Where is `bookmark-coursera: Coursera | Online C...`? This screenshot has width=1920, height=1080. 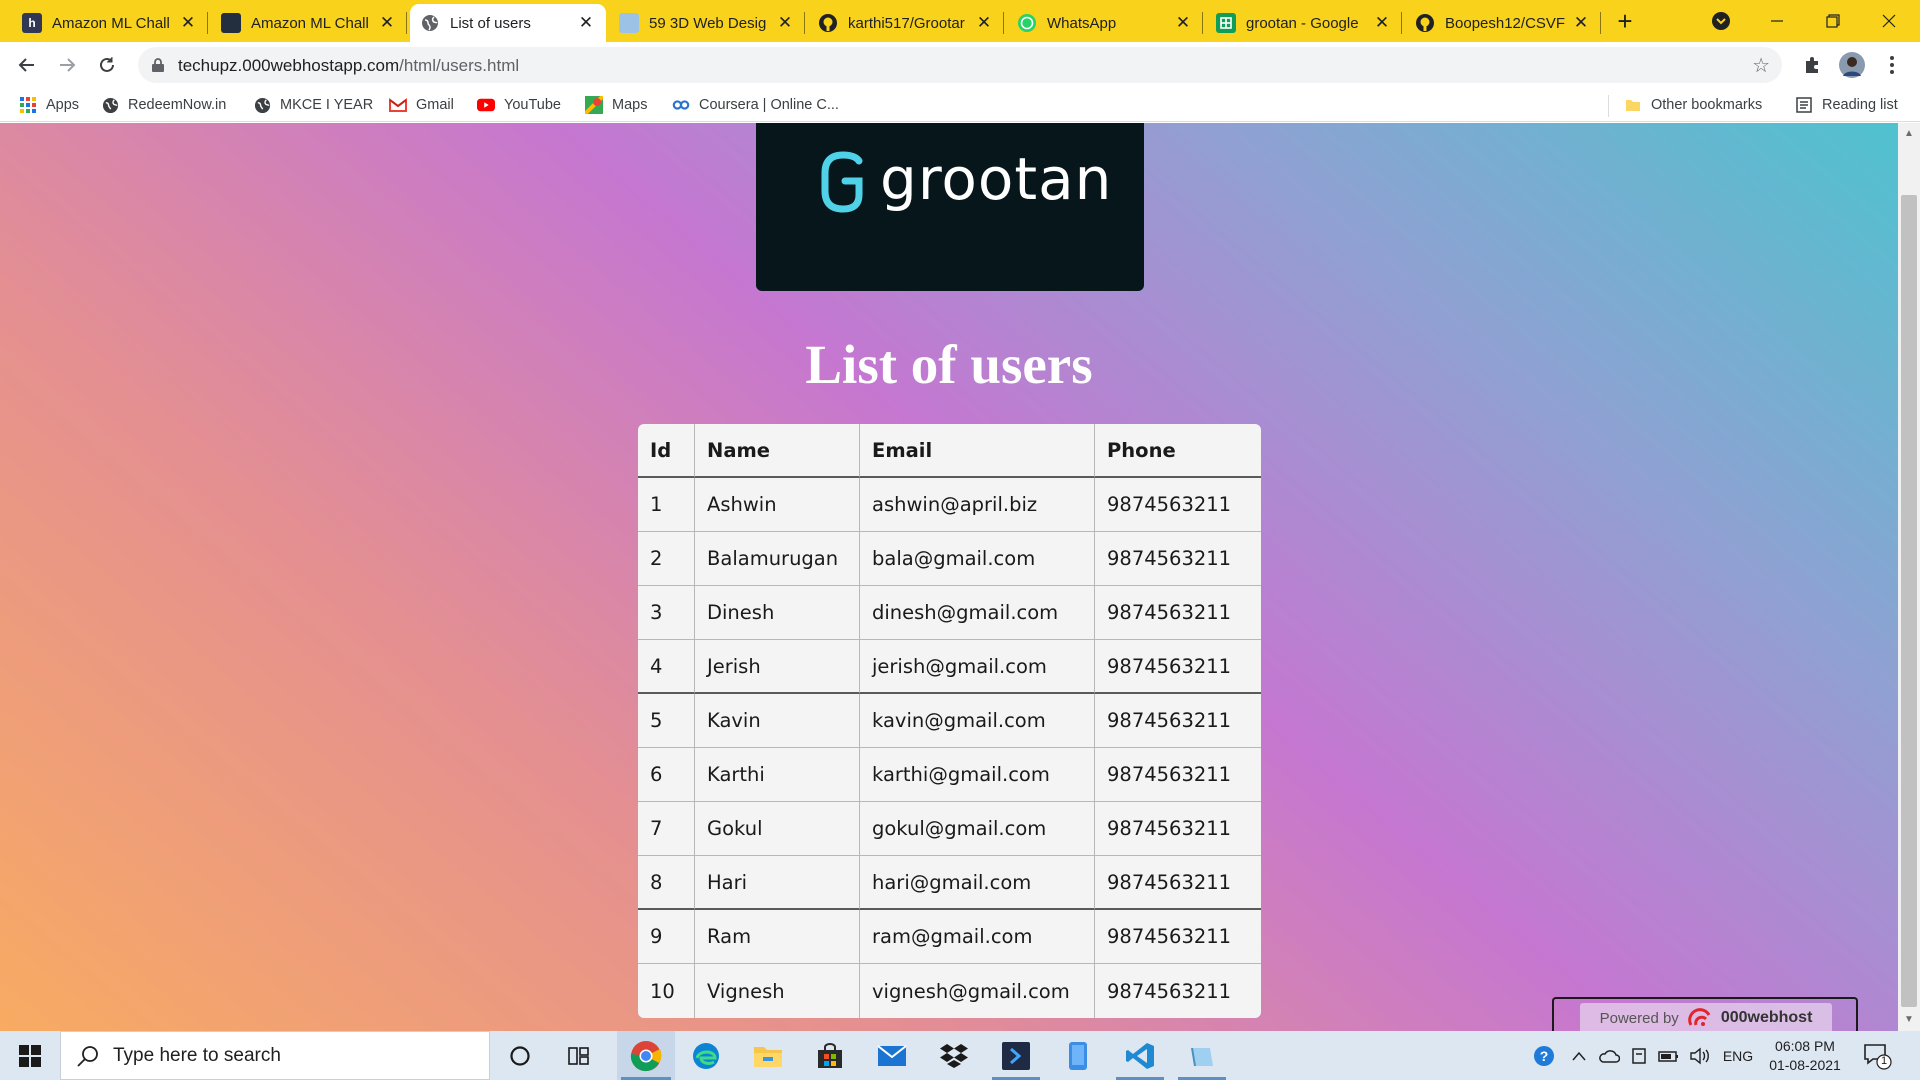 bookmark-coursera: Coursera | Online C... is located at coordinates (755, 105).